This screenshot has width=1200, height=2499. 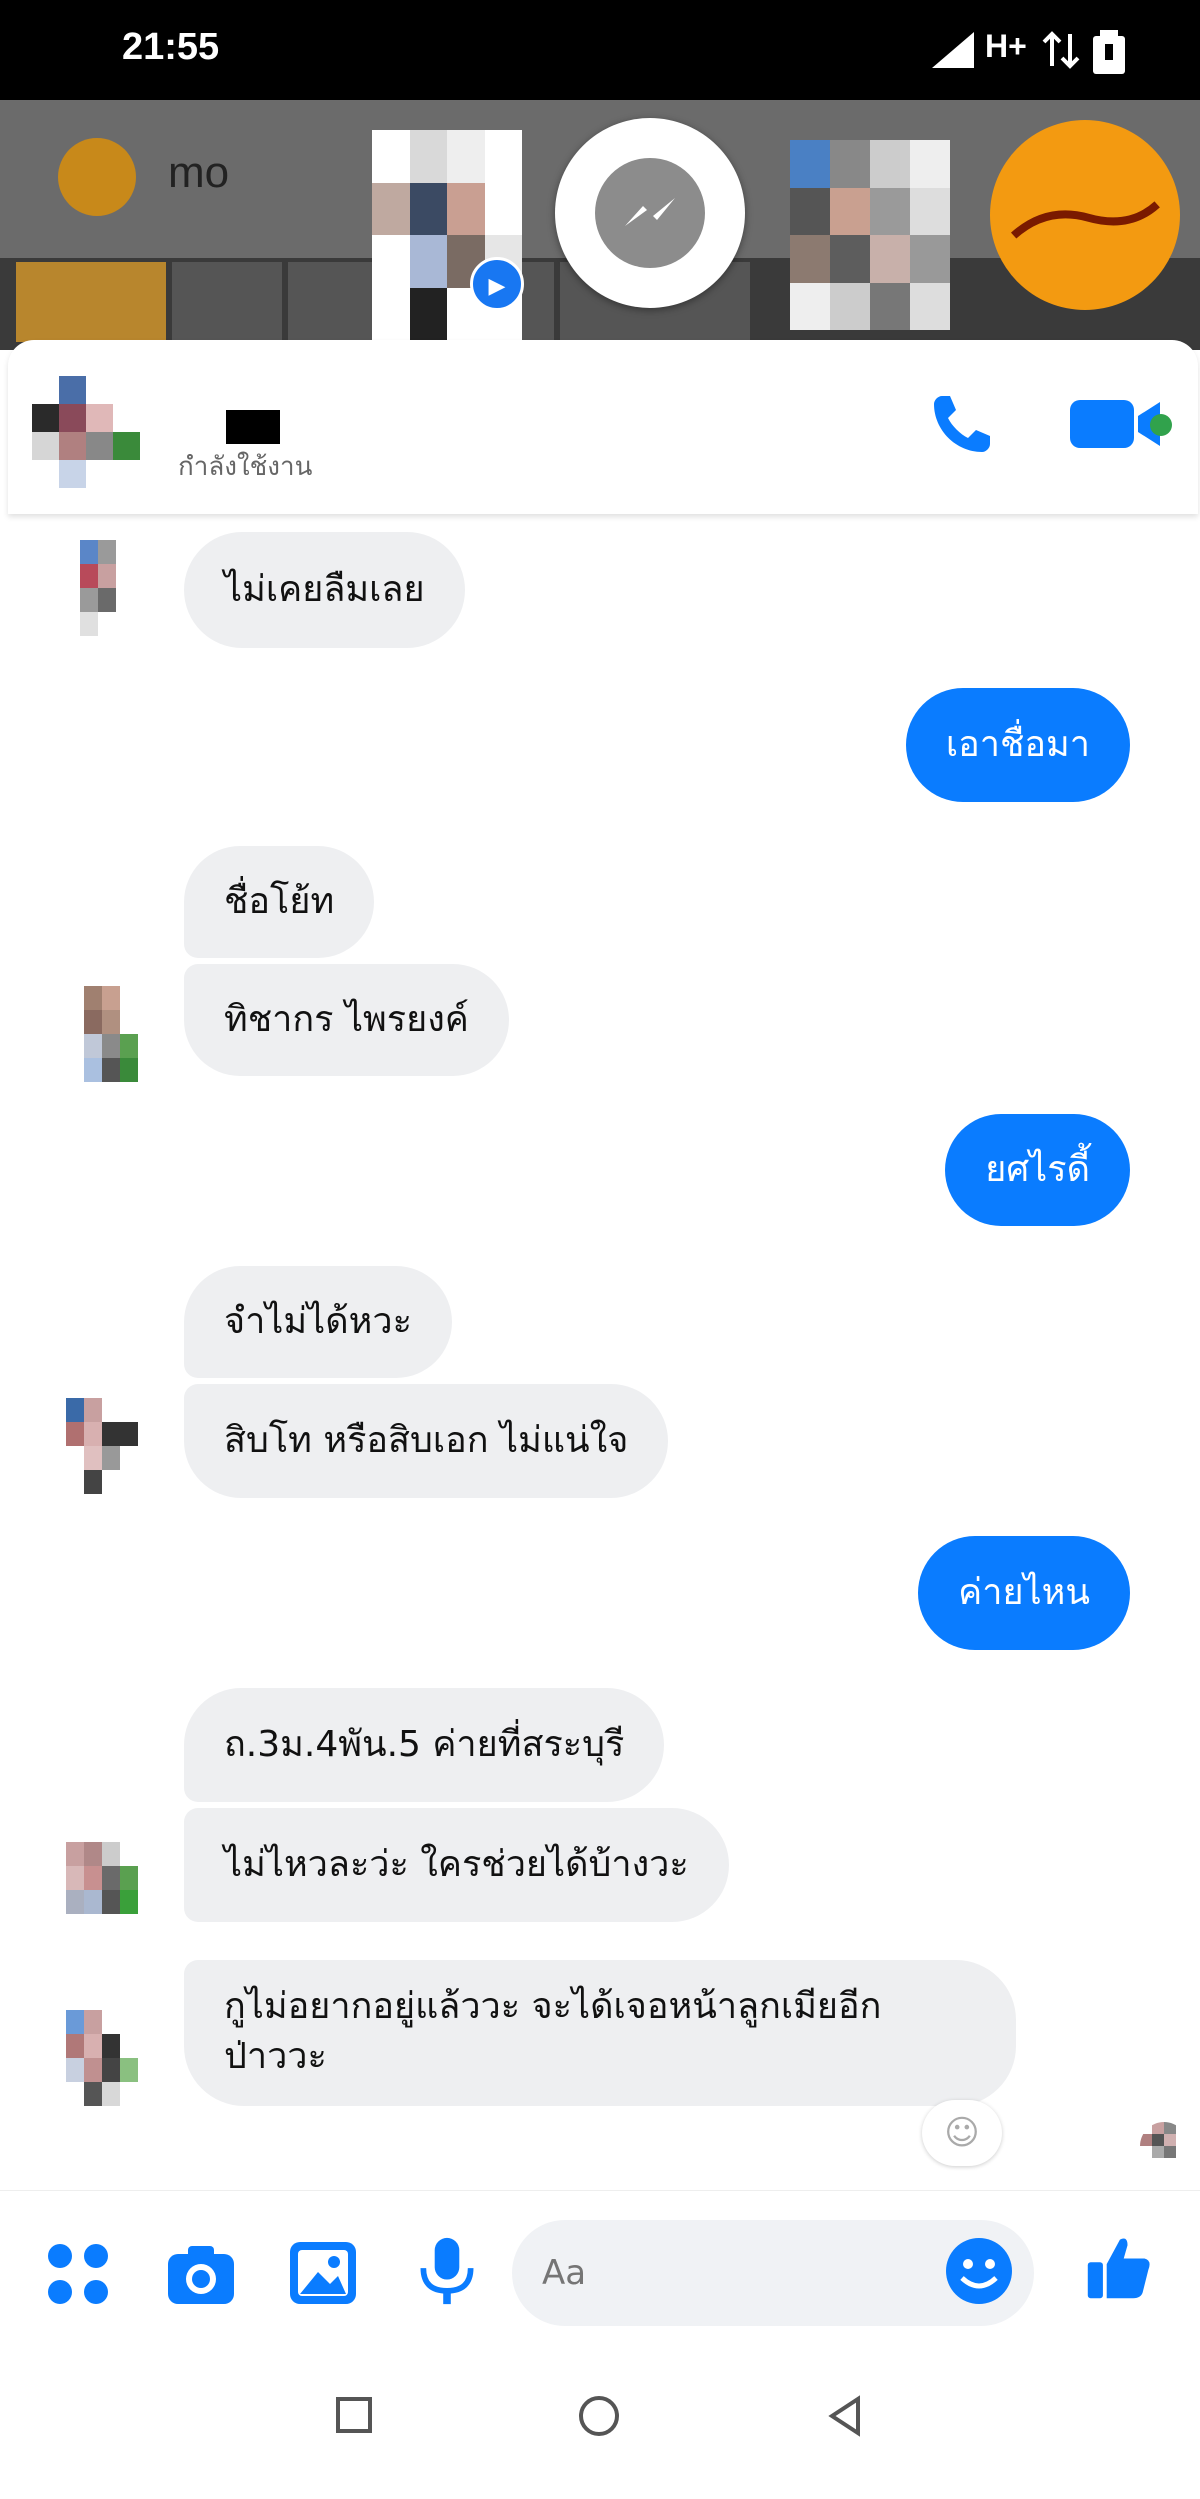 I want to click on system-nav-bar, so click(x=600, y=2427).